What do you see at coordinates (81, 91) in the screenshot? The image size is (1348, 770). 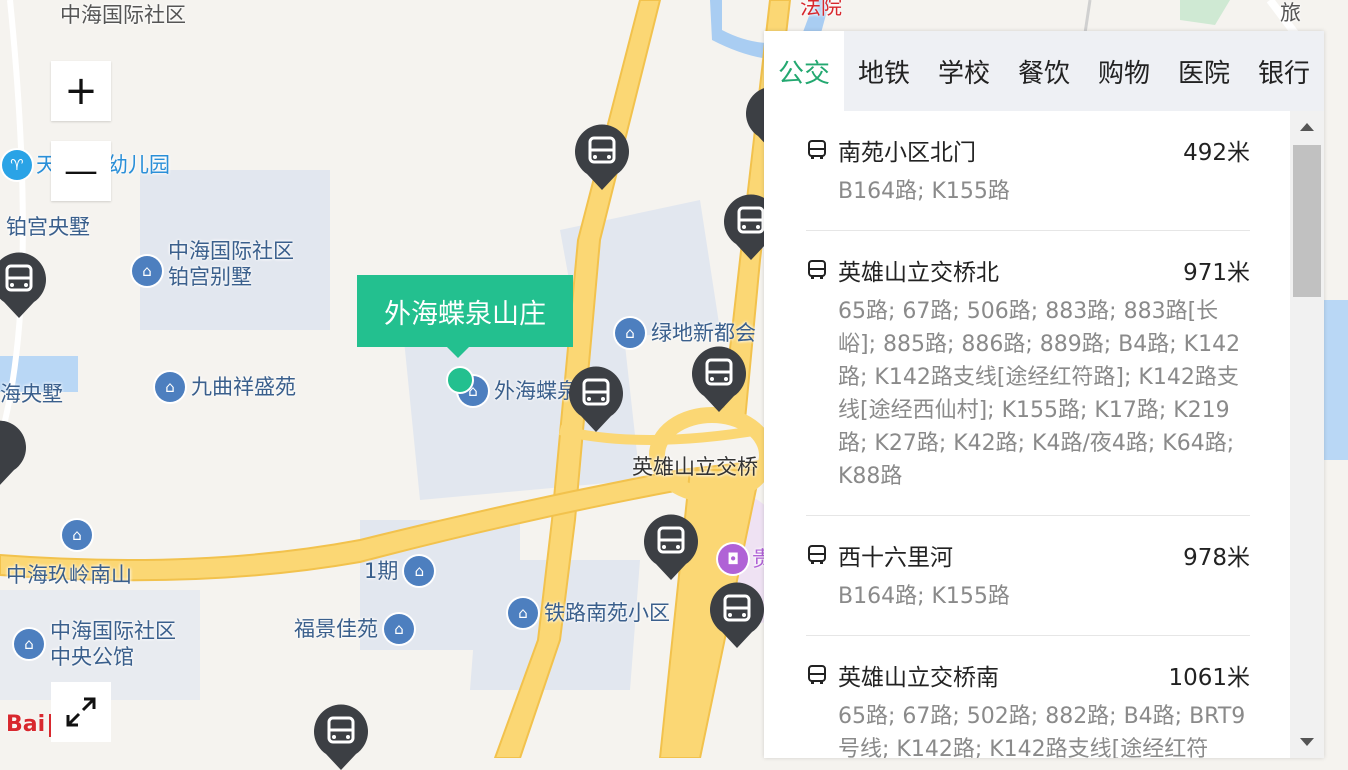 I see `zoom-in-button: +` at bounding box center [81, 91].